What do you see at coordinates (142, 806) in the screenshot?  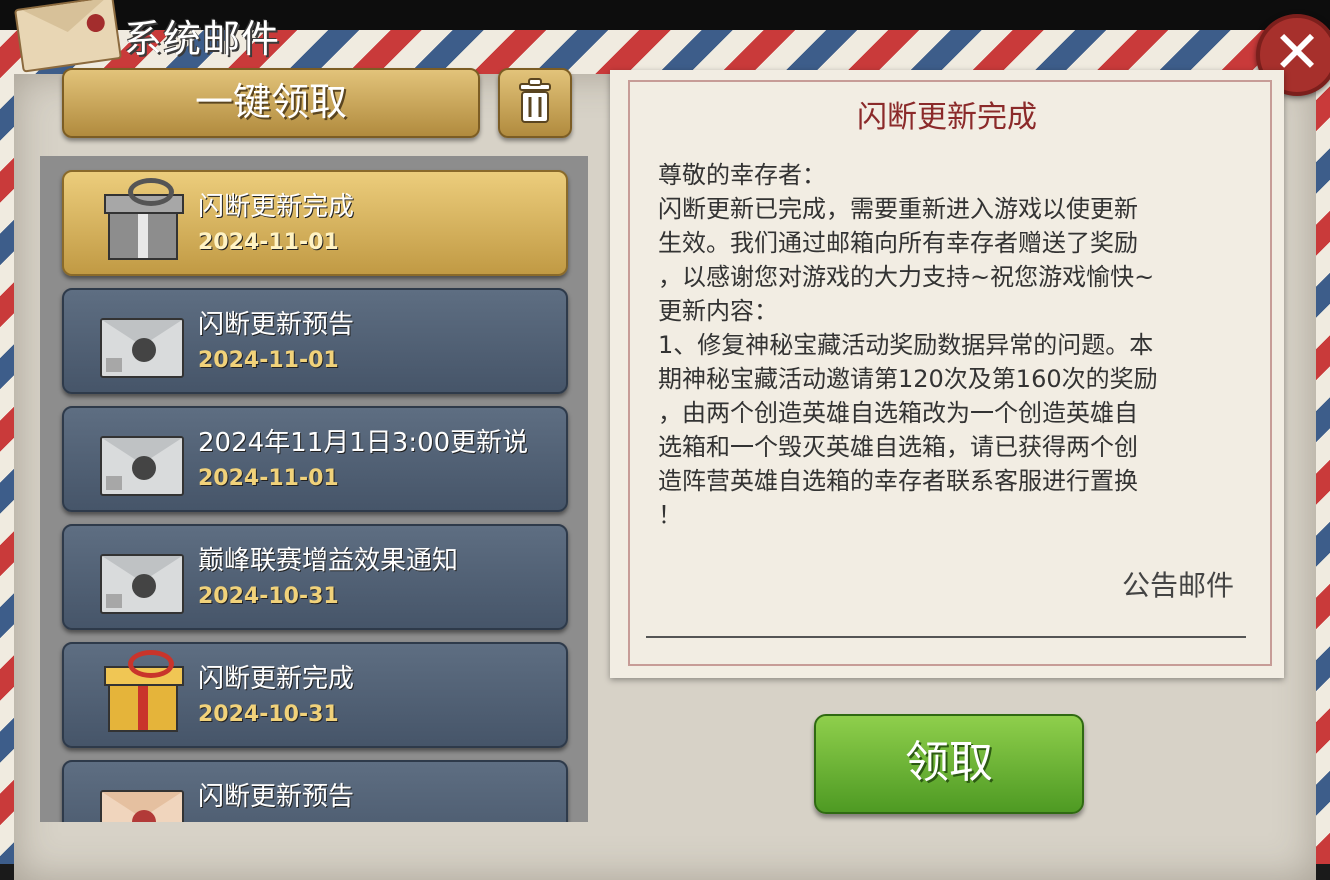 I see `envelope-peach-icon` at bounding box center [142, 806].